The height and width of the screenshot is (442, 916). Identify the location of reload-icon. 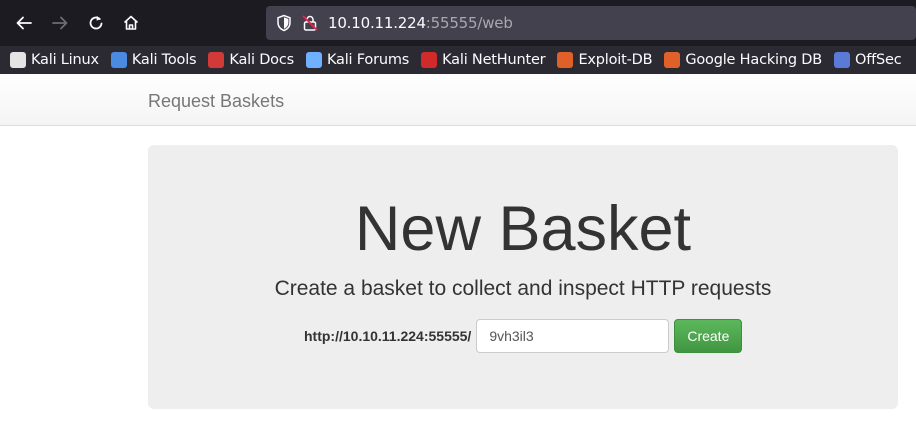
(96, 22).